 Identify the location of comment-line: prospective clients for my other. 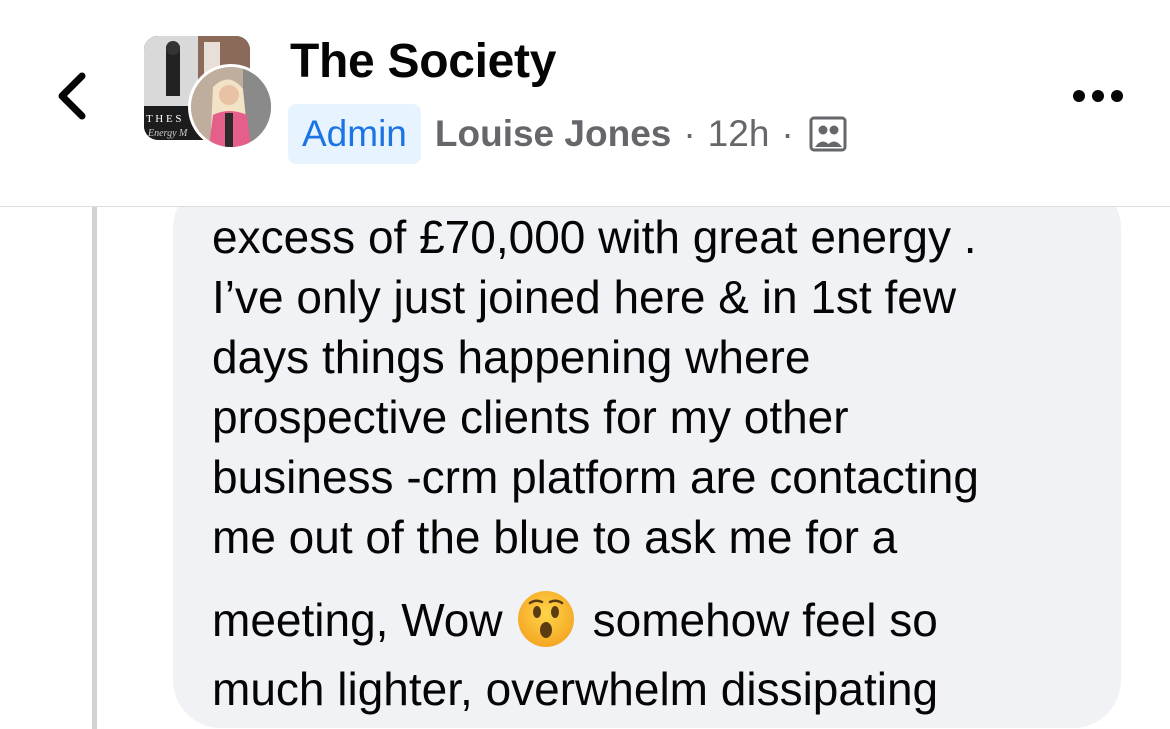
(530, 417).